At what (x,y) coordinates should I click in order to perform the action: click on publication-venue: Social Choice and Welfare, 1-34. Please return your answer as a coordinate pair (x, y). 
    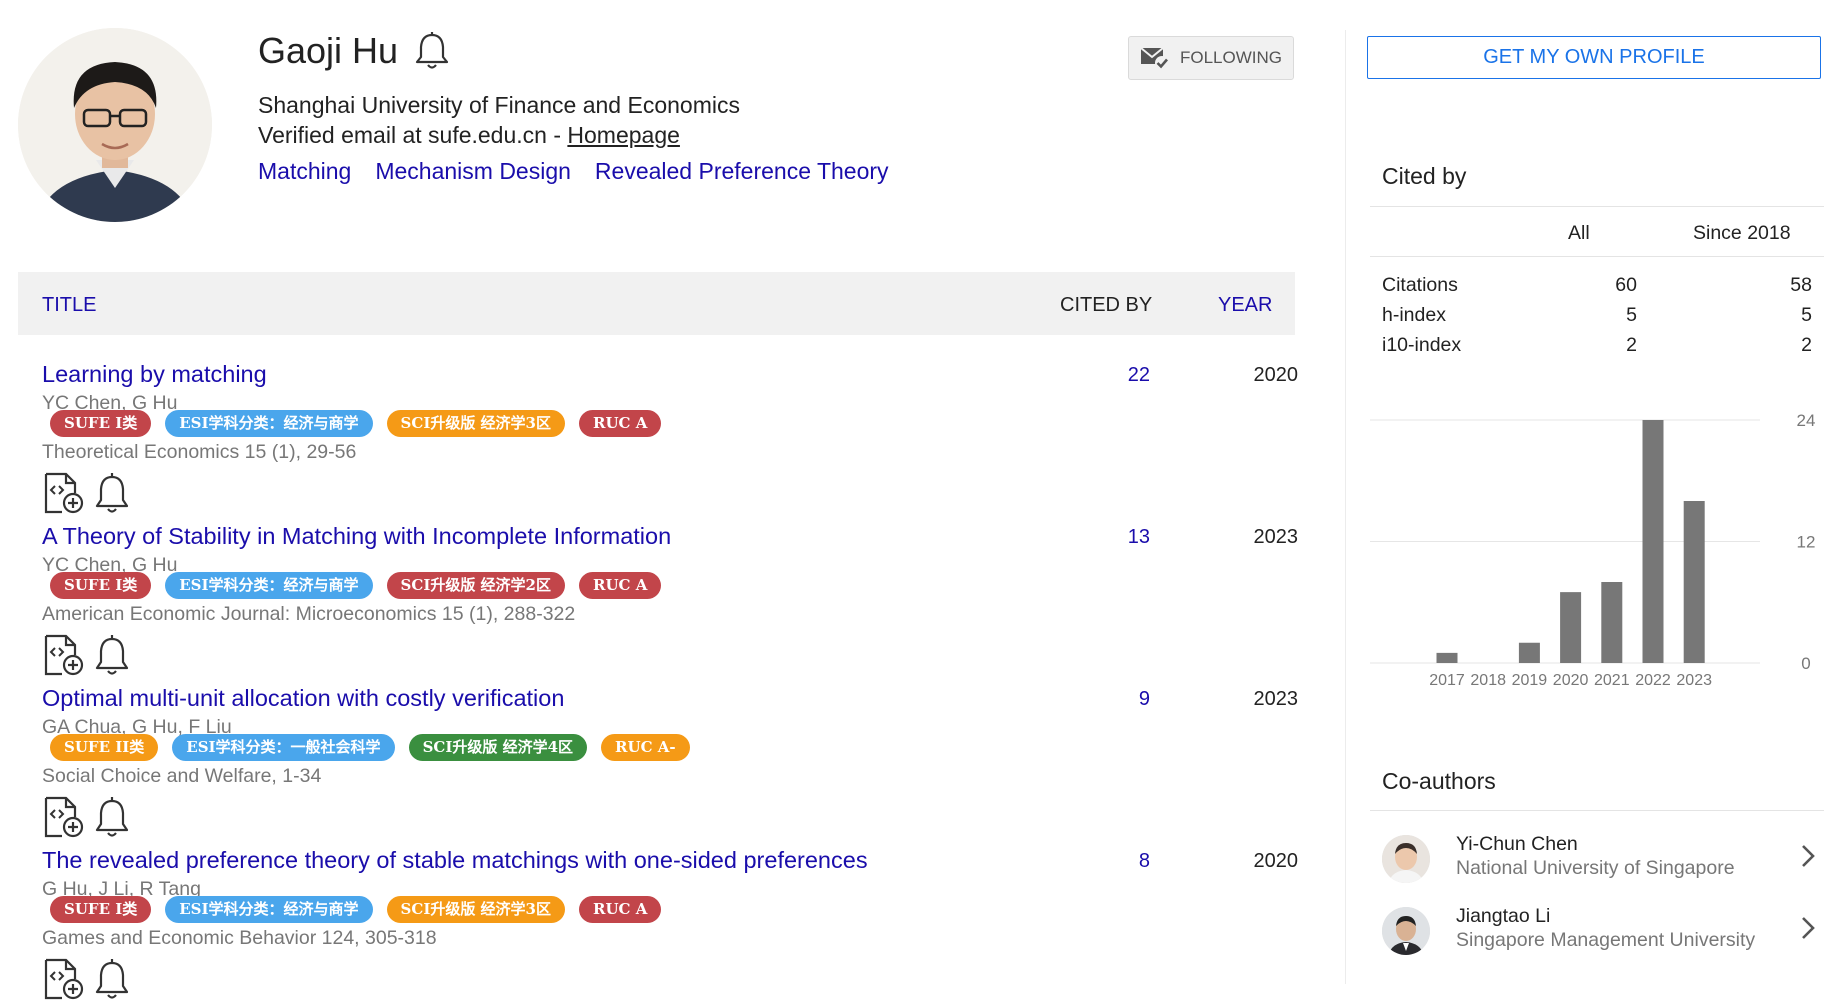
    Looking at the image, I should click on (182, 776).